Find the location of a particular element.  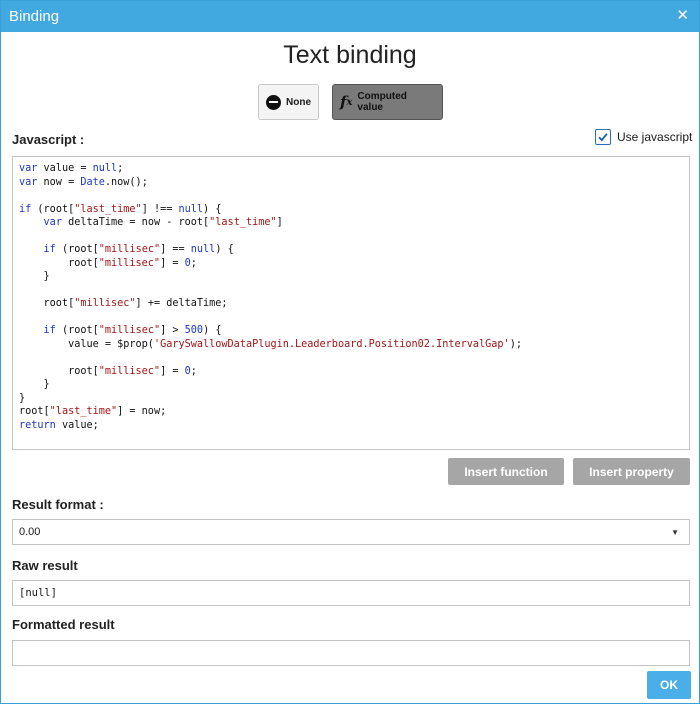

none-button-label: None is located at coordinates (298, 102).